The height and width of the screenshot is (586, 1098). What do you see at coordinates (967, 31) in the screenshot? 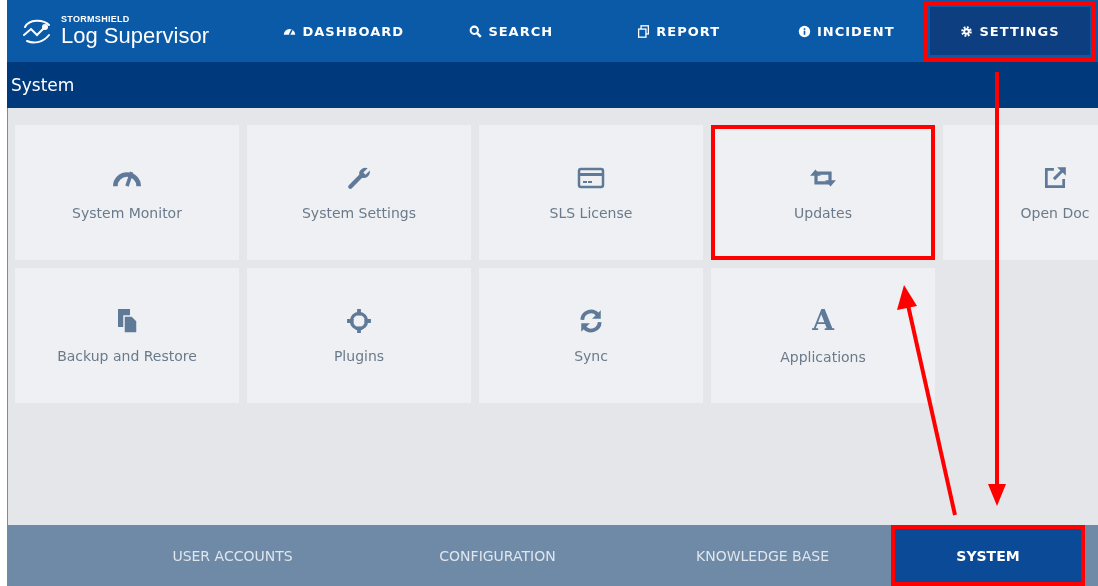
I see `settings-icon` at bounding box center [967, 31].